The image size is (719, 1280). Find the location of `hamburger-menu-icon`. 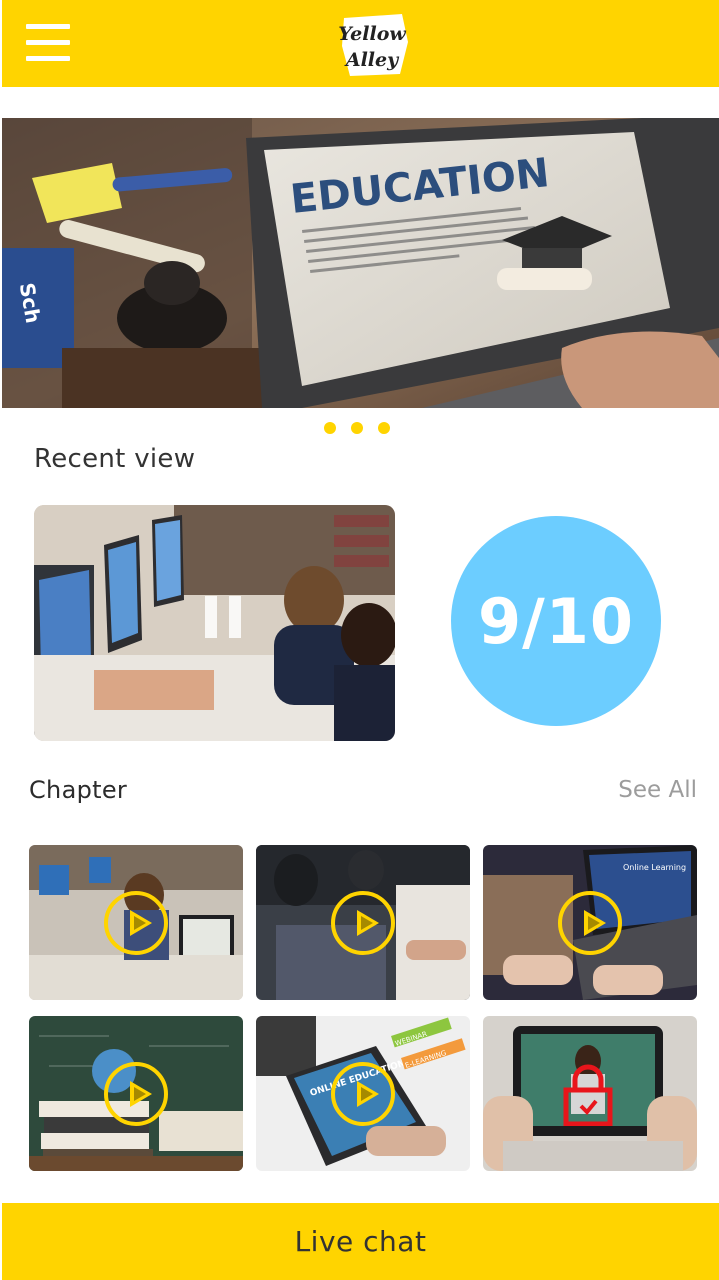

hamburger-menu-icon is located at coordinates (48, 43).